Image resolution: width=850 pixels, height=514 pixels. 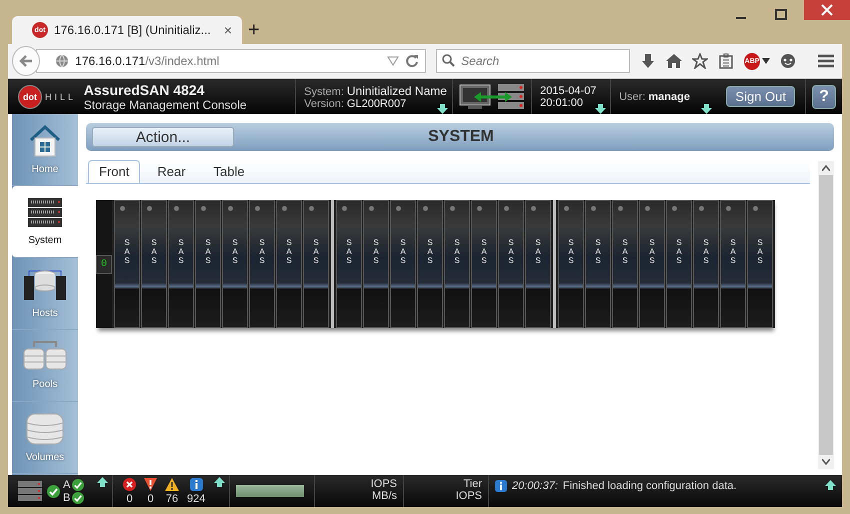 What do you see at coordinates (196, 498) in the screenshot?
I see `alert-count: 924` at bounding box center [196, 498].